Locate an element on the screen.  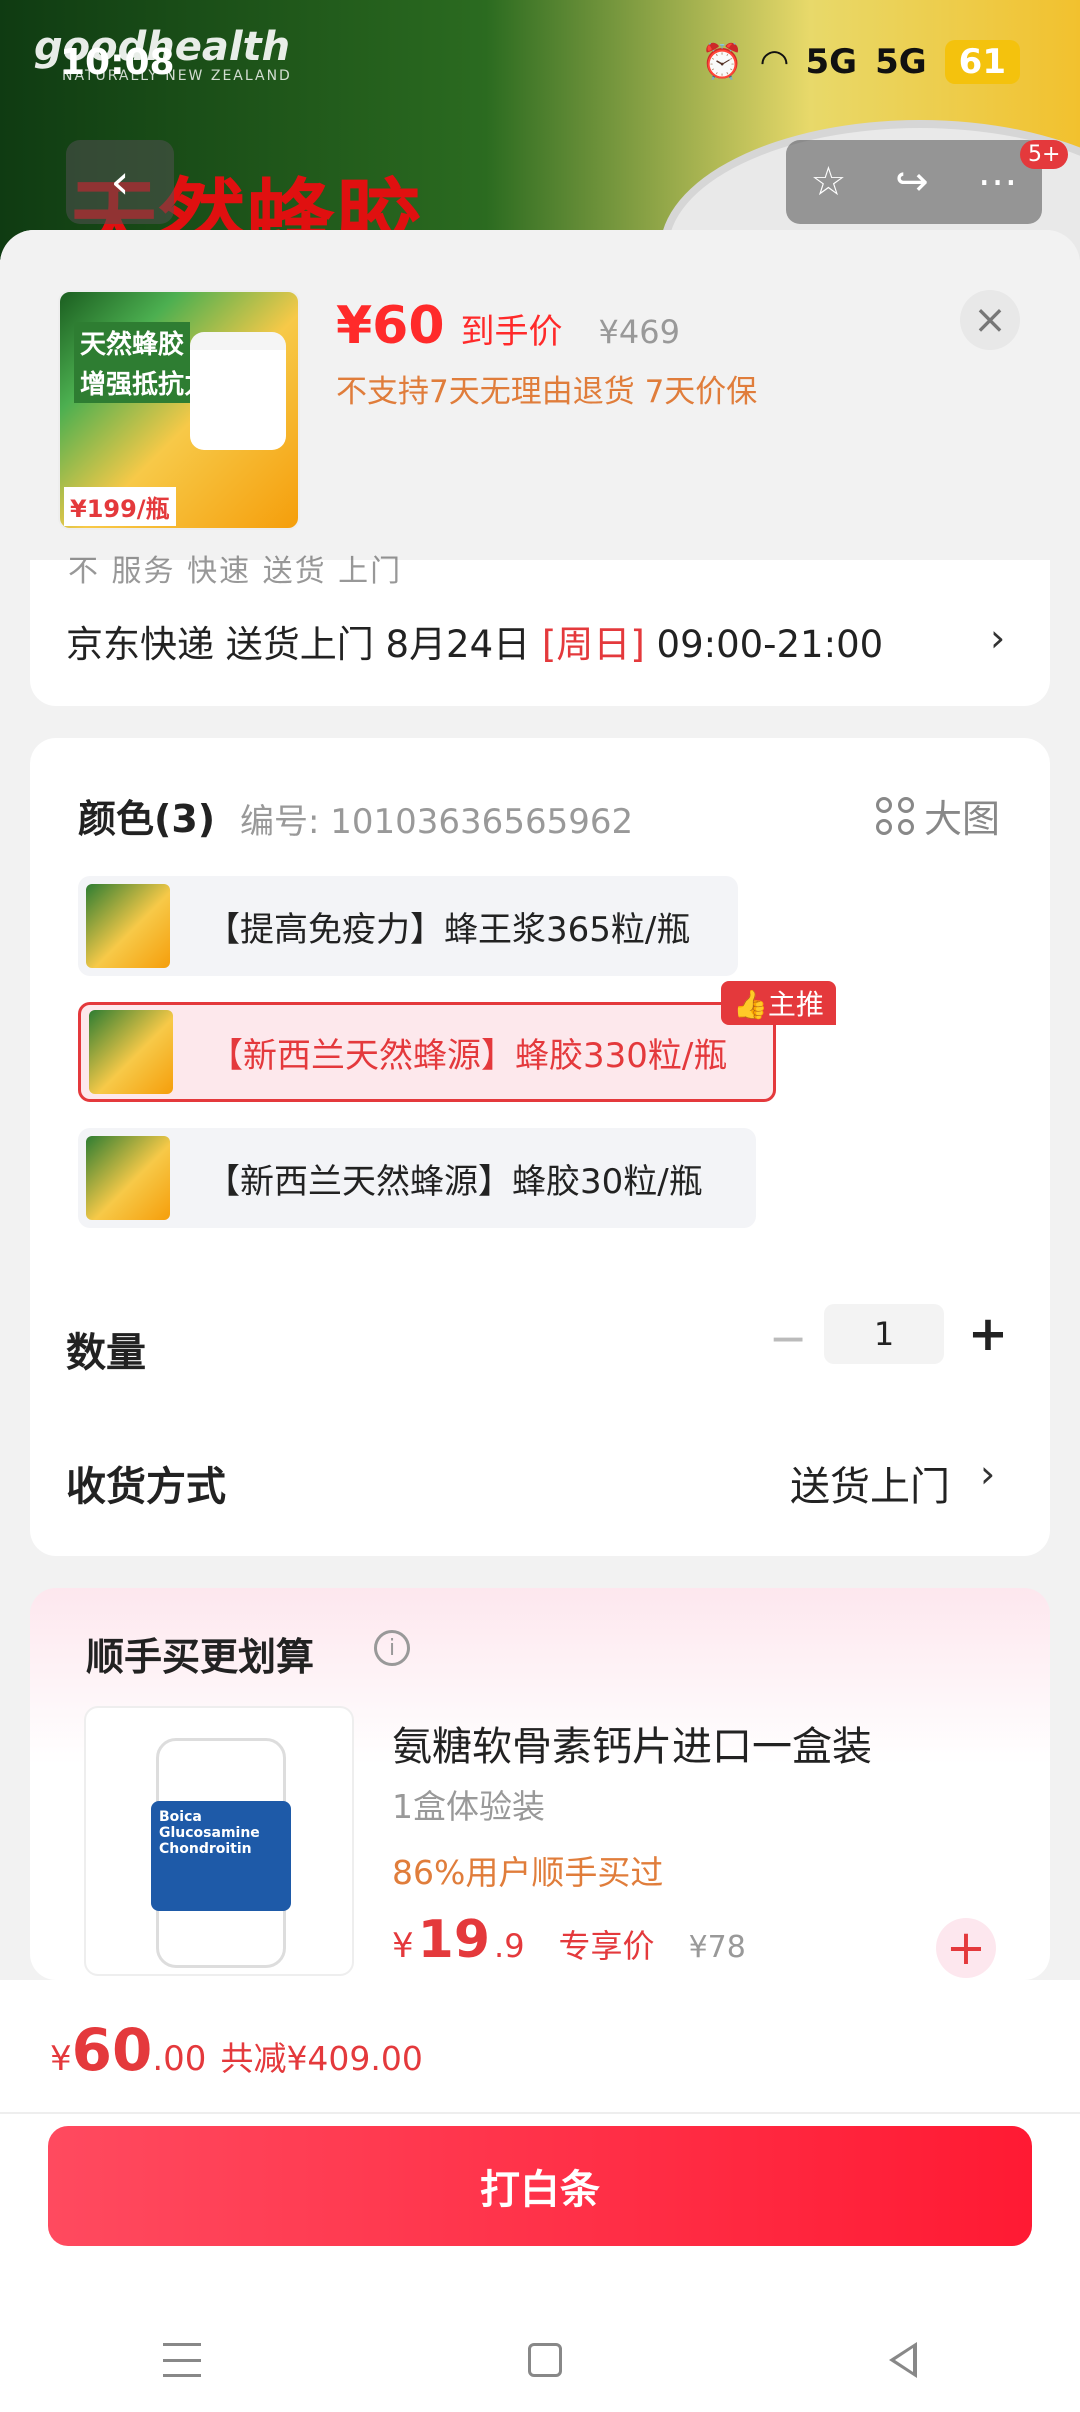
pay-button: 打白条 is located at coordinates (540, 2186).